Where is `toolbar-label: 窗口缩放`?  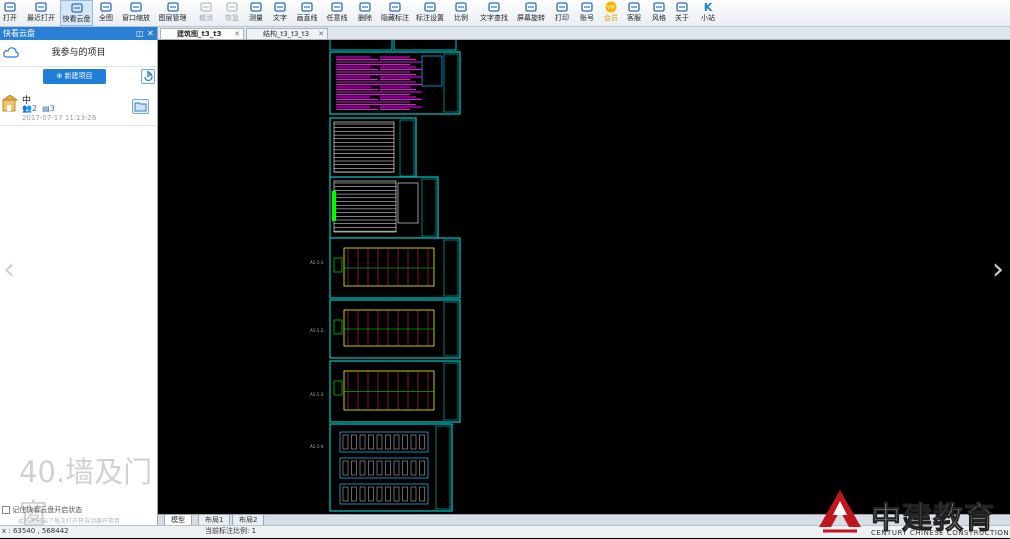
toolbar-label: 窗口缩放 is located at coordinates (136, 18).